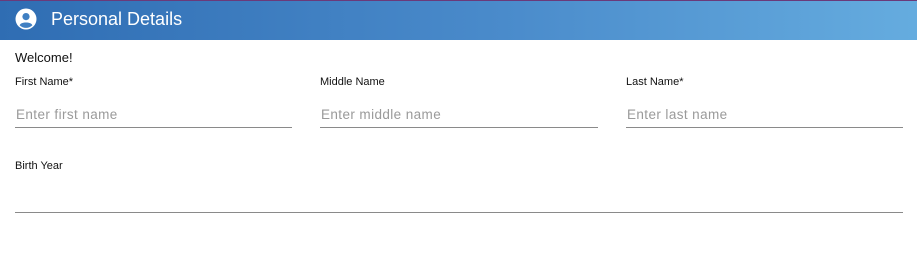 The height and width of the screenshot is (277, 917). What do you see at coordinates (458, 20) in the screenshot?
I see `panel-header: Personal Details` at bounding box center [458, 20].